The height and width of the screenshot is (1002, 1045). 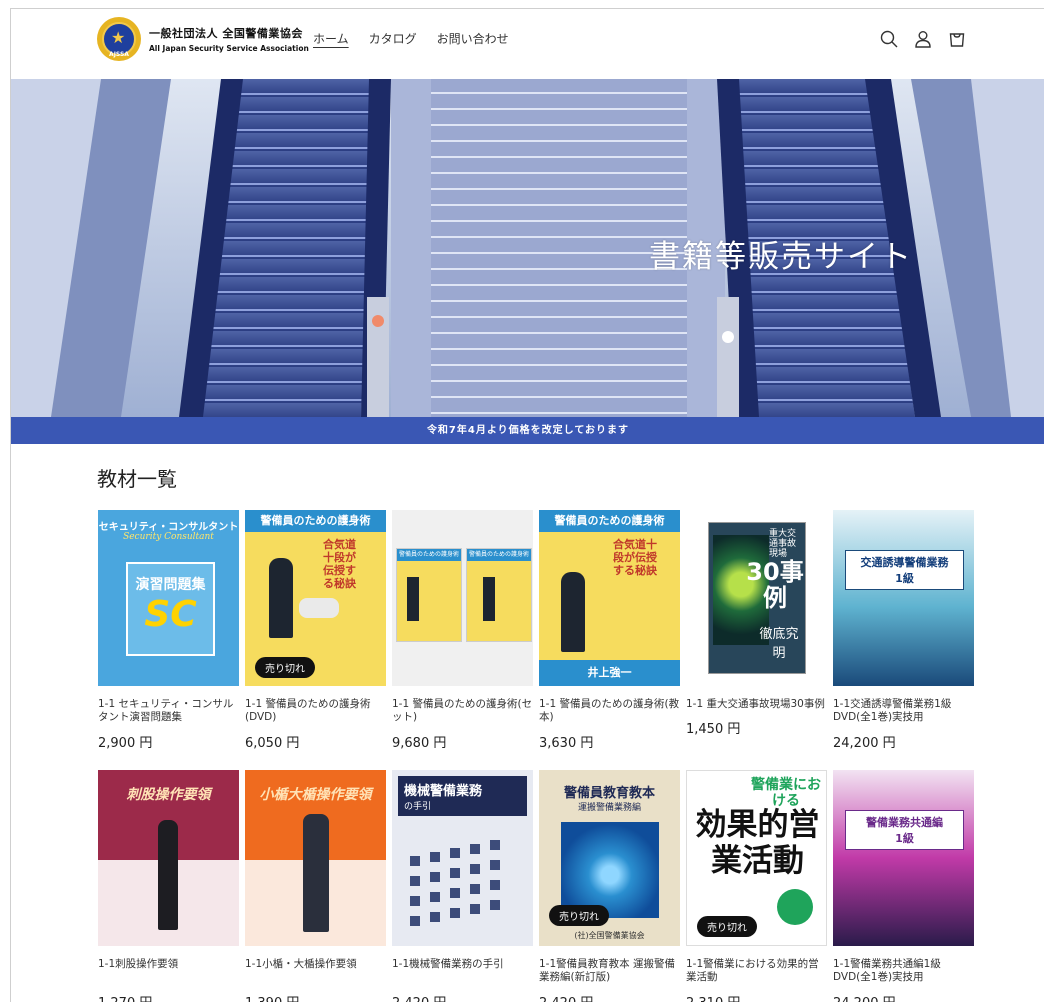 I want to click on product-price: 1,390 円, so click(x=315, y=997).